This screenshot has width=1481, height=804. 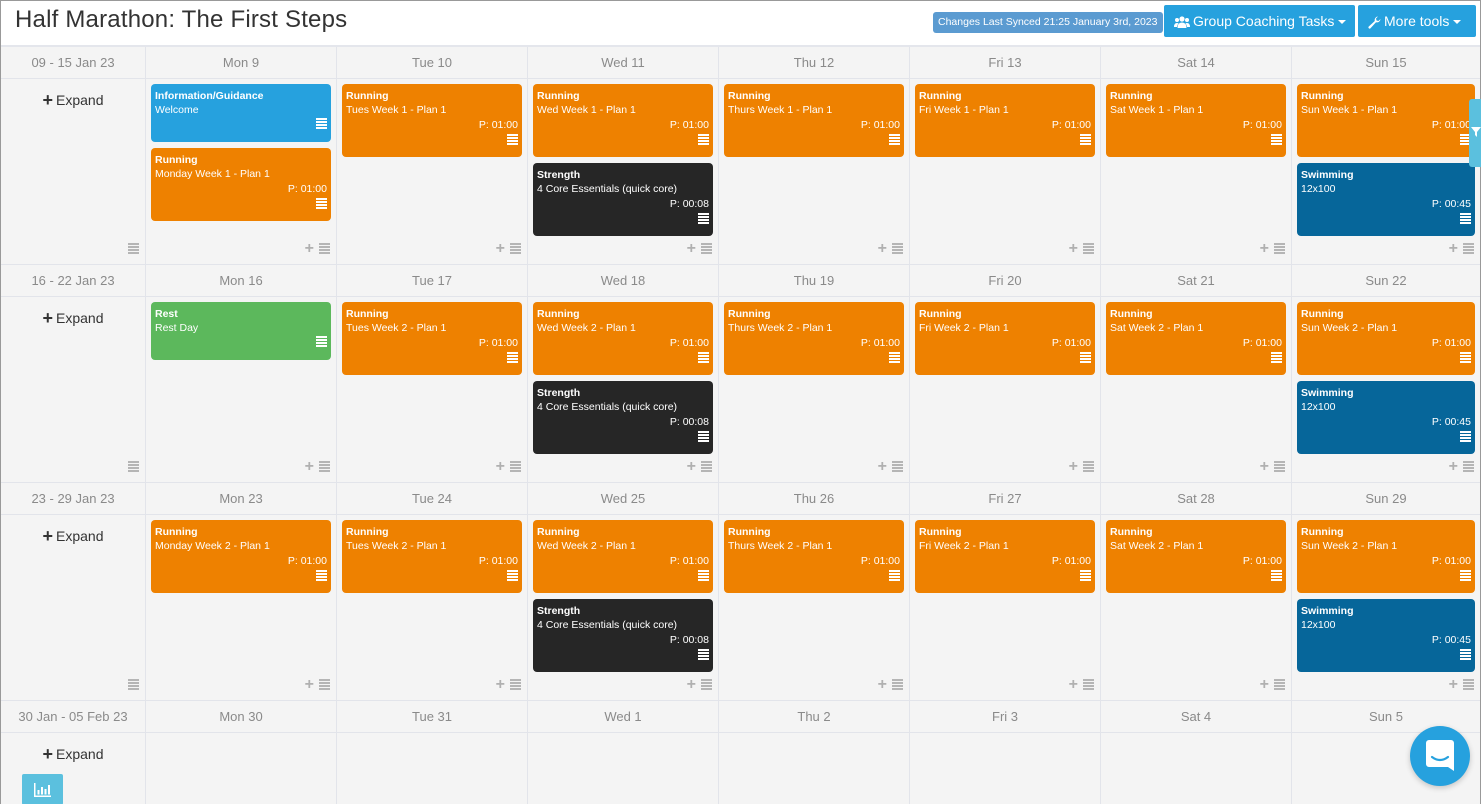 What do you see at coordinates (814, 120) in the screenshot?
I see `session-card: Running Thurs Week 1 - Plan 1 P: 01:00` at bounding box center [814, 120].